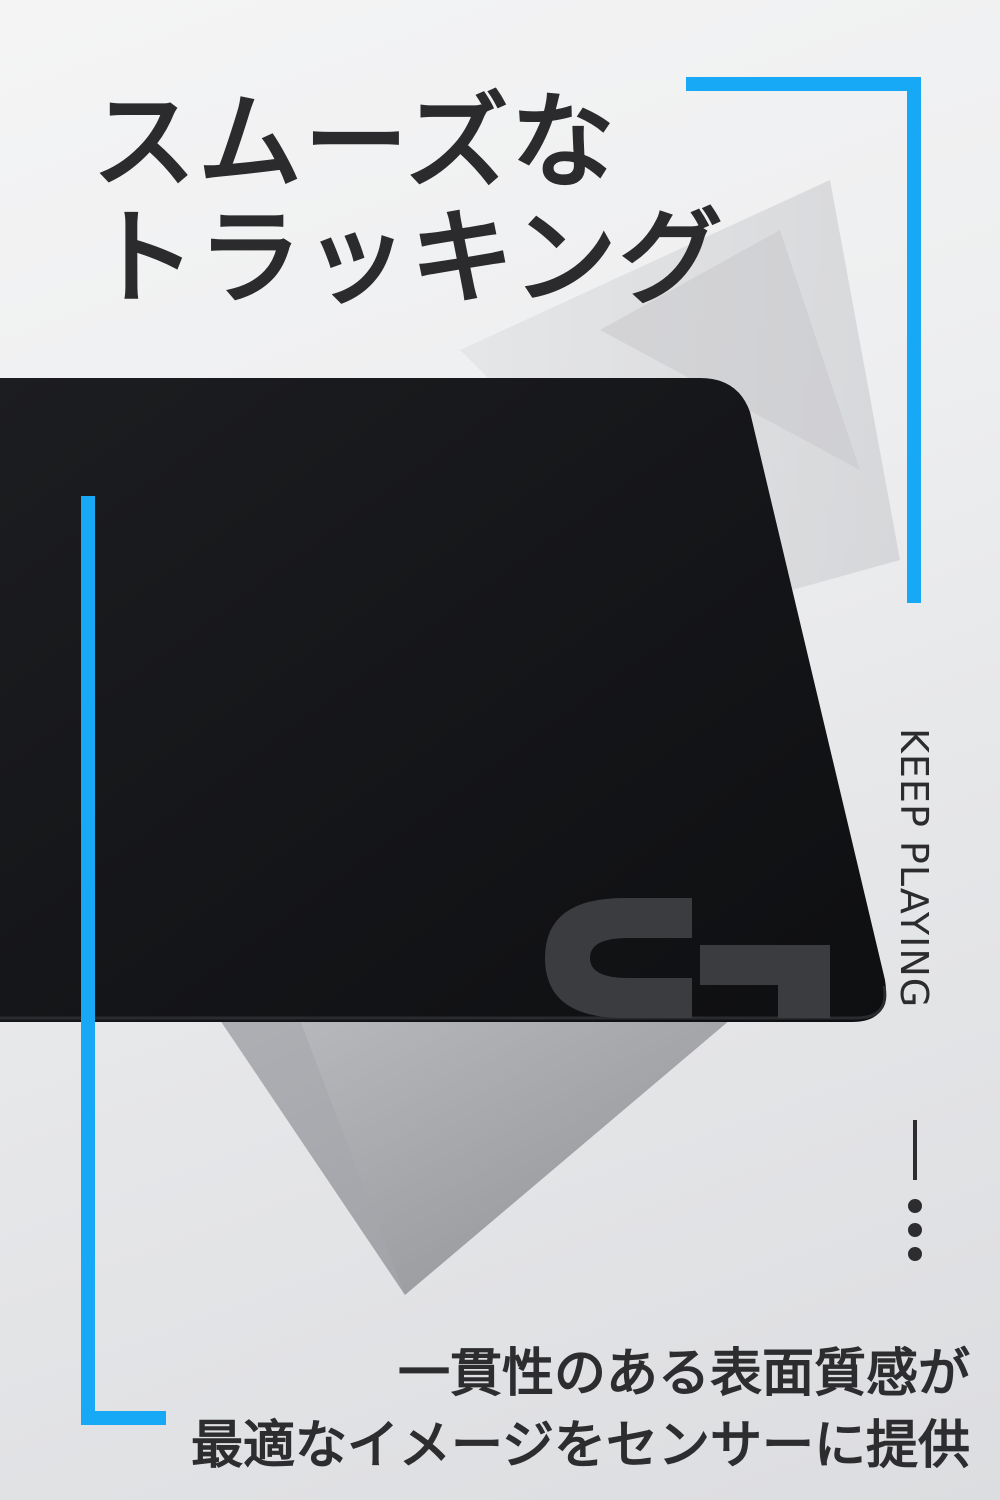  What do you see at coordinates (683, 1374) in the screenshot?
I see `caption-line-1: 一貫性のある表面質感が` at bounding box center [683, 1374].